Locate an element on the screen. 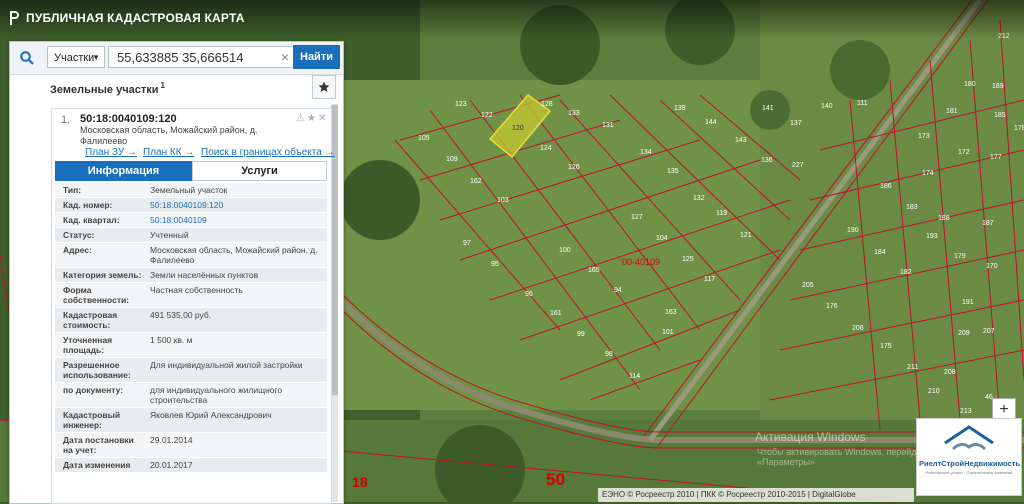 Image resolution: width=1024 pixels, height=504 pixels. info-label: Разрешенное использование: is located at coordinates (97, 370).